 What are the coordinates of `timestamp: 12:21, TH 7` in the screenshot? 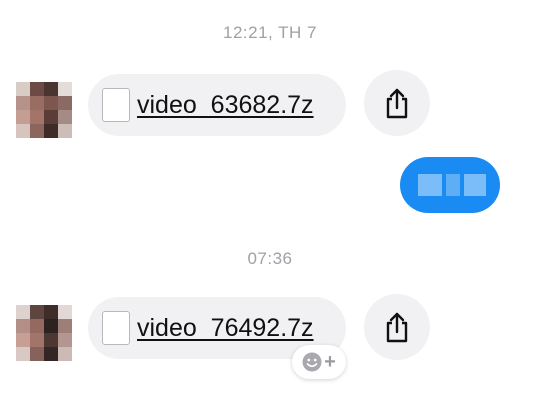 It's located at (270, 32).